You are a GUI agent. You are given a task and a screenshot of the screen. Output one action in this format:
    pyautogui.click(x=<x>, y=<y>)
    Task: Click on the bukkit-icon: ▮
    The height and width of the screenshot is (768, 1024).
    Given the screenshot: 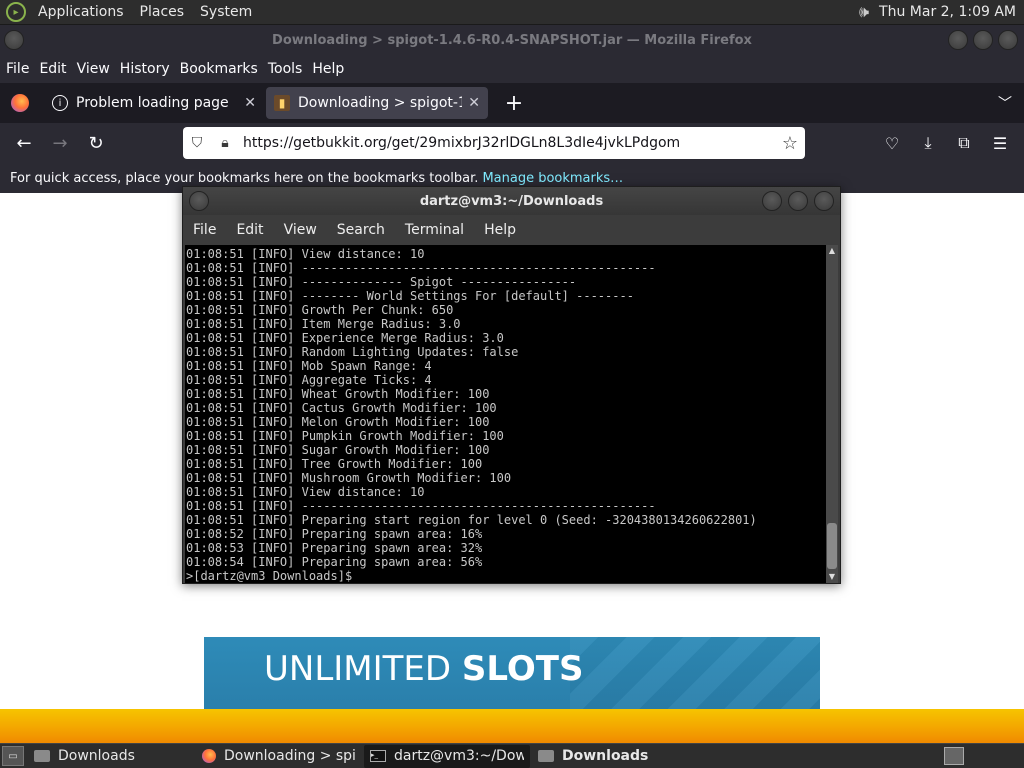 What is the action you would take?
    pyautogui.click(x=282, y=103)
    